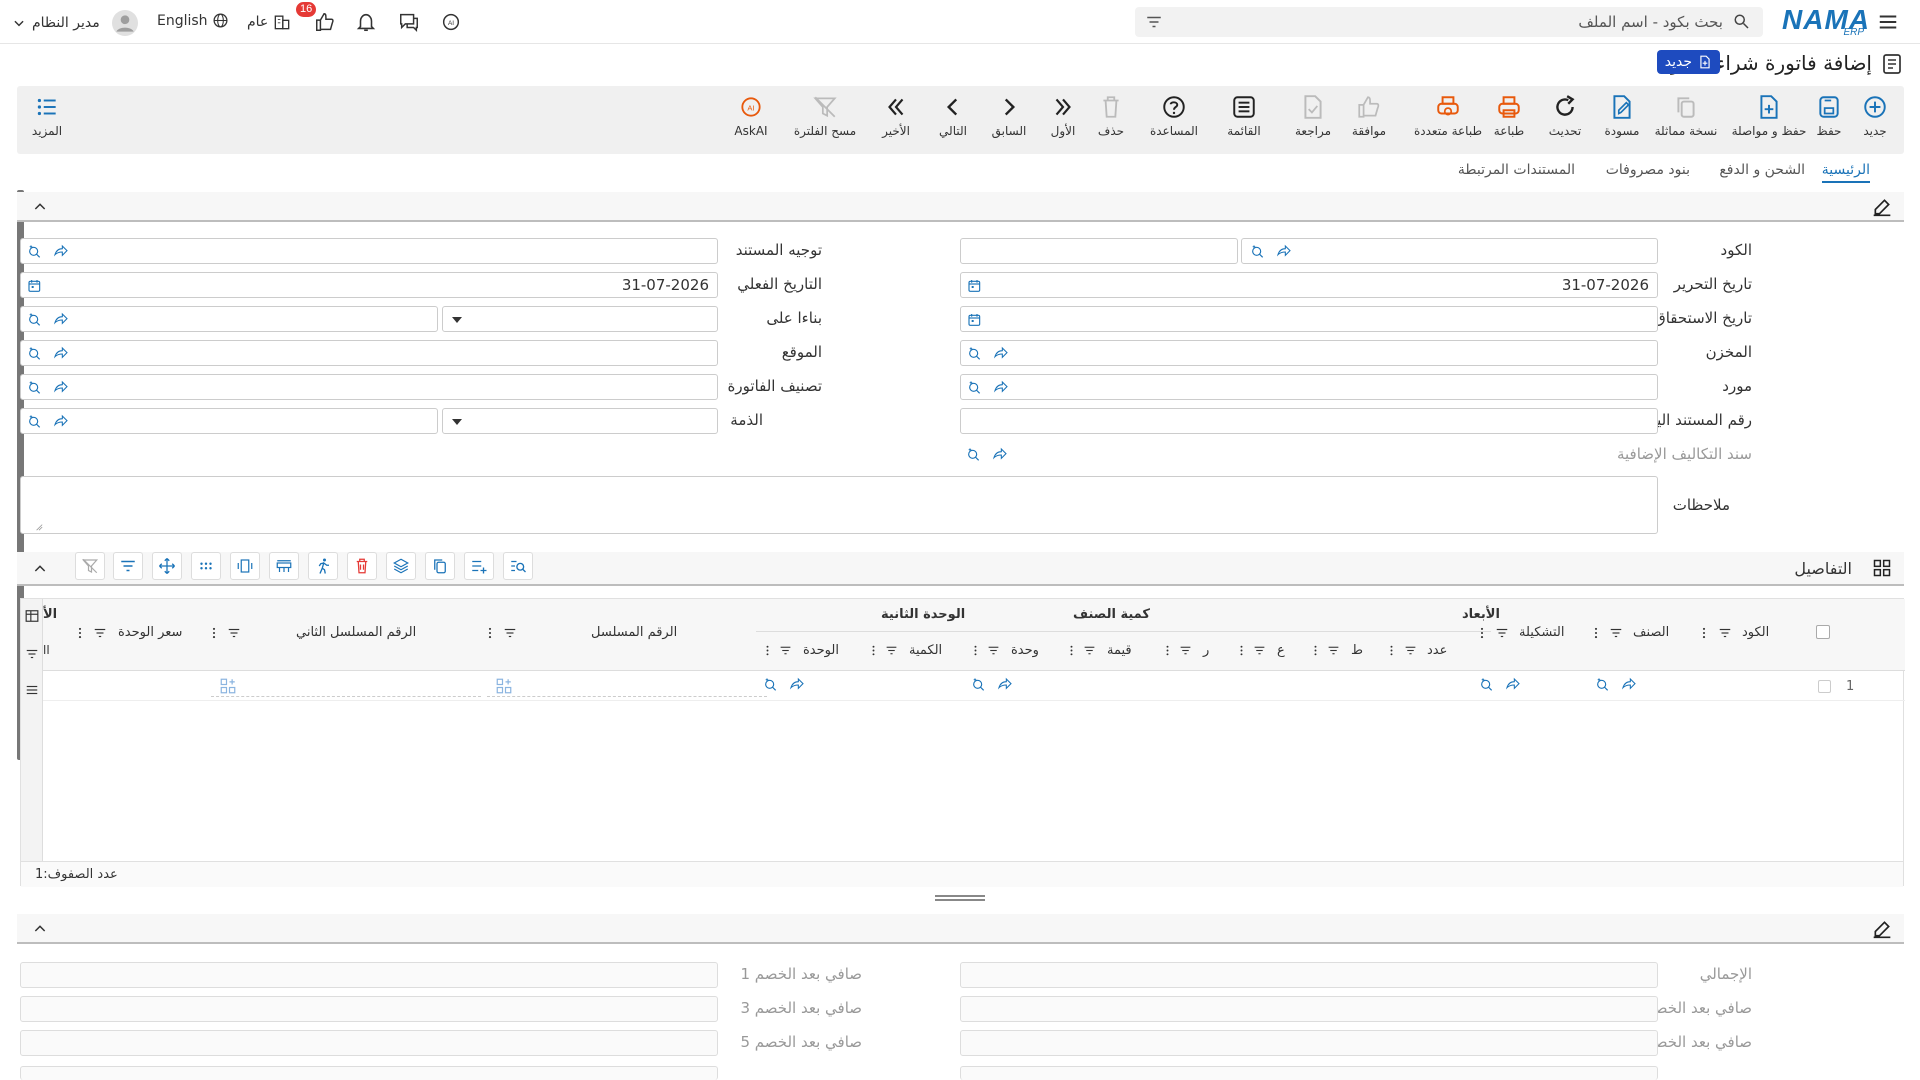 The height and width of the screenshot is (1080, 1920). I want to click on table-settings-icon, so click(32, 616).